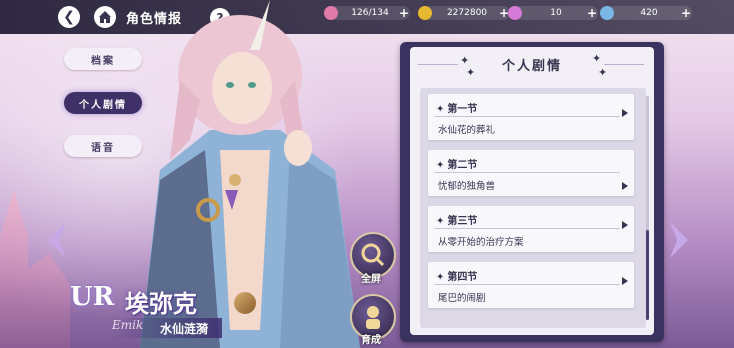  I want to click on gems-value: 10, so click(556, 13).